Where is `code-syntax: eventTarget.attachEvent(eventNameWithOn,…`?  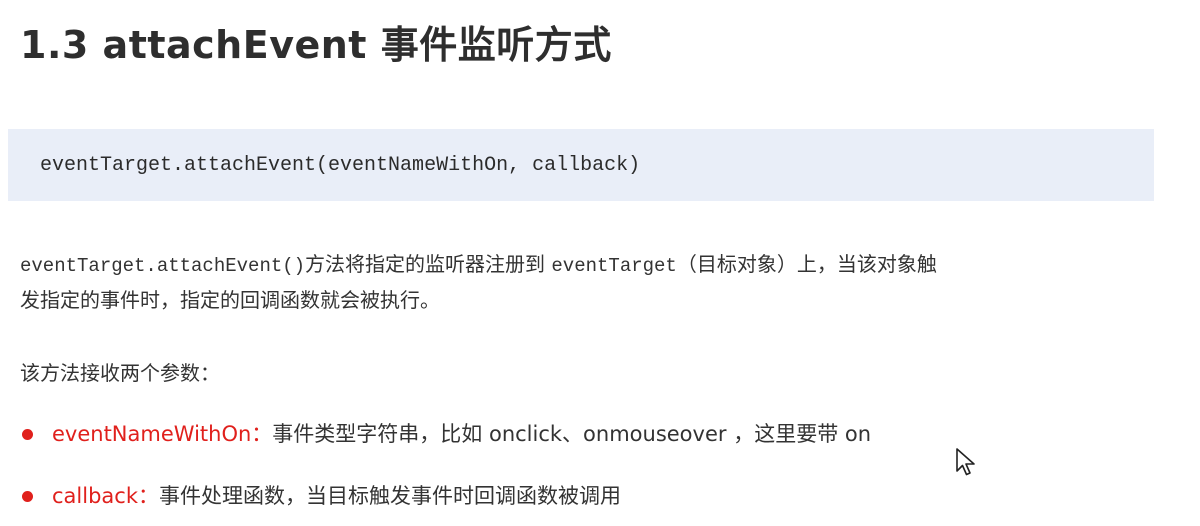 code-syntax: eventTarget.attachEvent(eventNameWithOn,… is located at coordinates (340, 165).